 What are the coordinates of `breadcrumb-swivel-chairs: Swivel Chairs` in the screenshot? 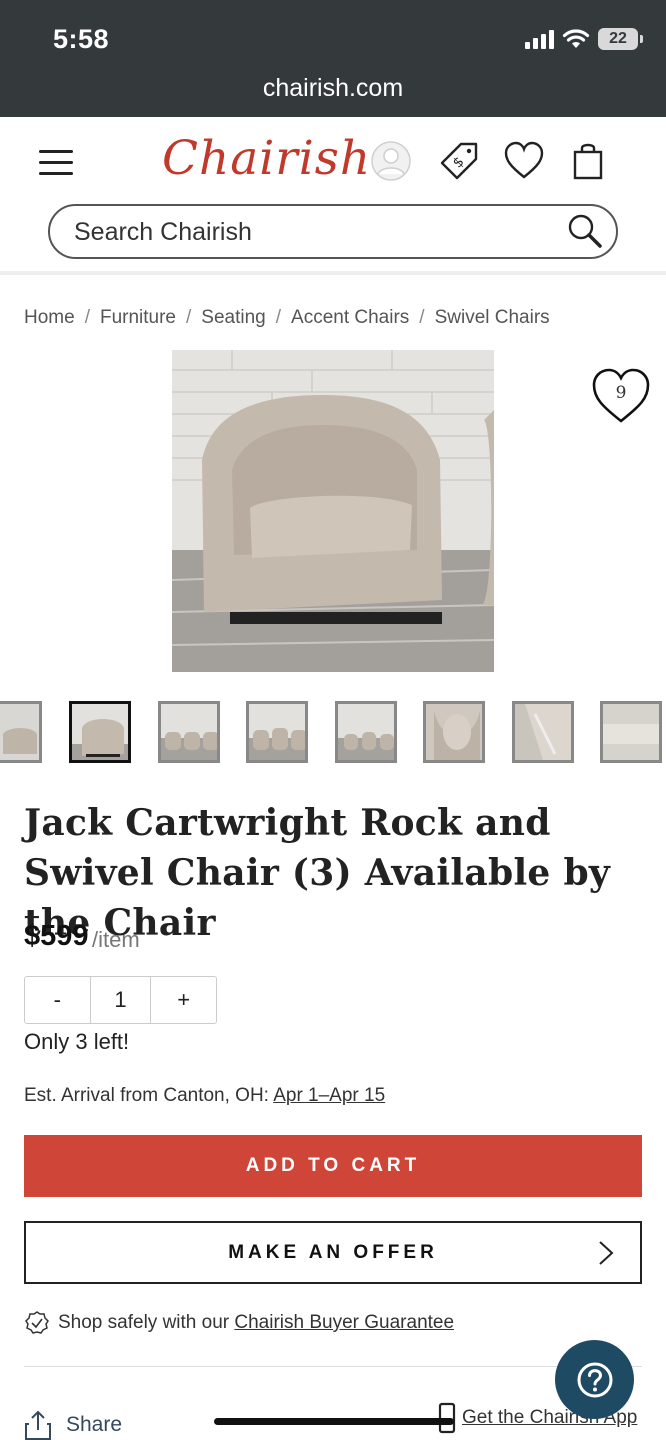 It's located at (492, 318).